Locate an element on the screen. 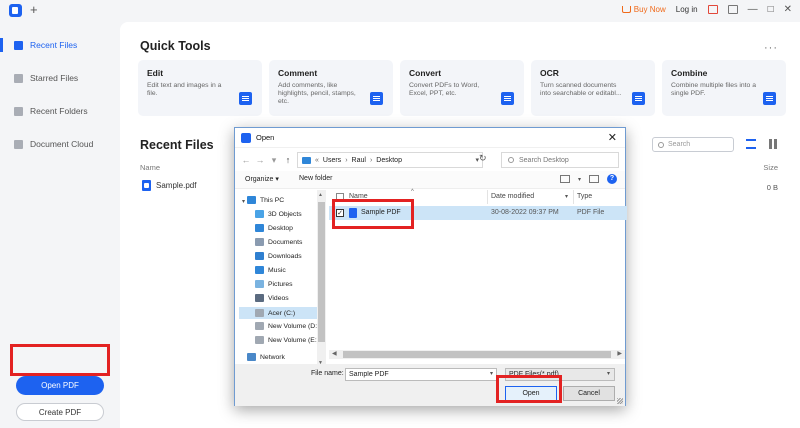 This screenshot has height=428, width=800. documents-icon is located at coordinates (259, 242).